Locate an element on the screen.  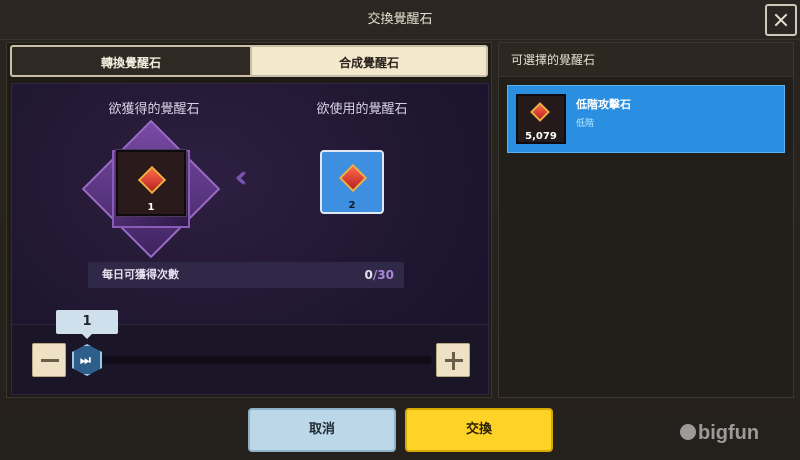
stone-list-item: 5,079 低階攻擊石 低階 is located at coordinates (646, 119).